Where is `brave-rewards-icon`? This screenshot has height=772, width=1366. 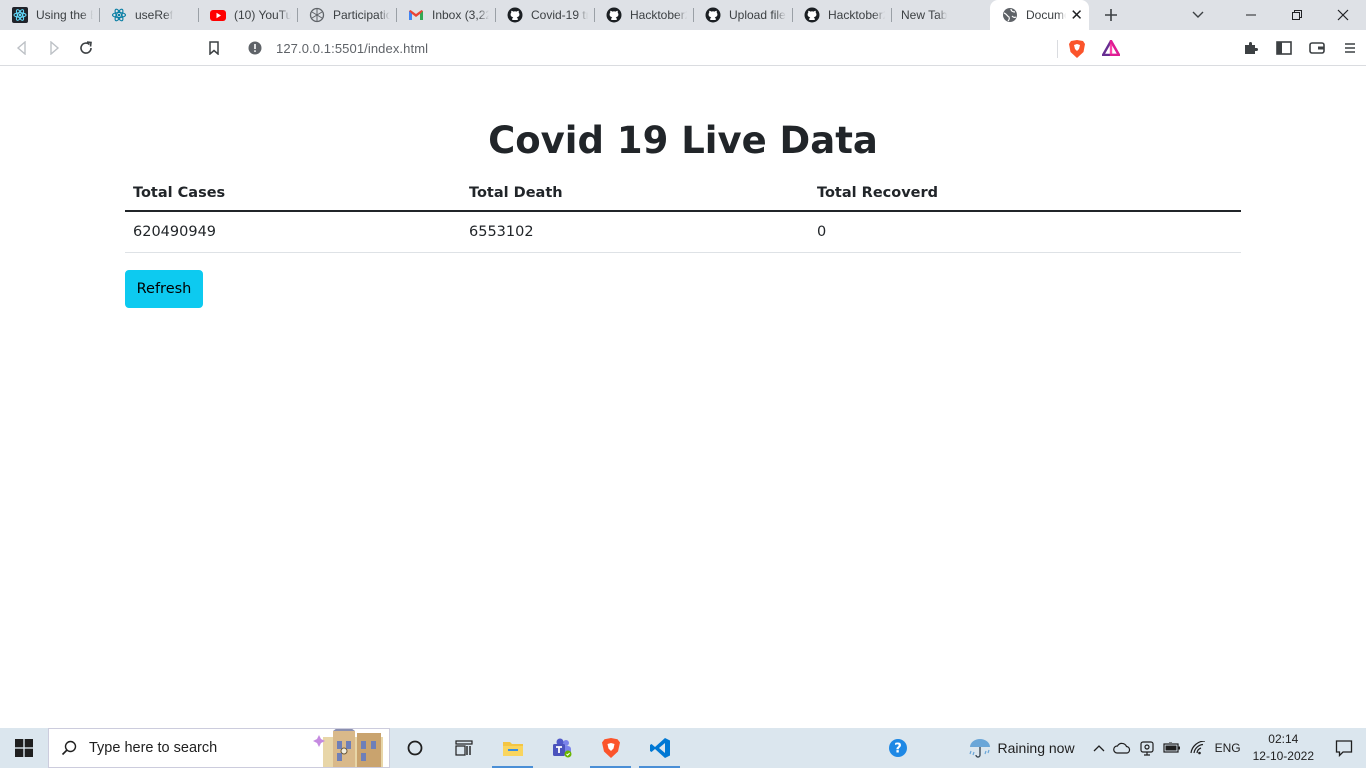
brave-rewards-icon is located at coordinates (1111, 48).